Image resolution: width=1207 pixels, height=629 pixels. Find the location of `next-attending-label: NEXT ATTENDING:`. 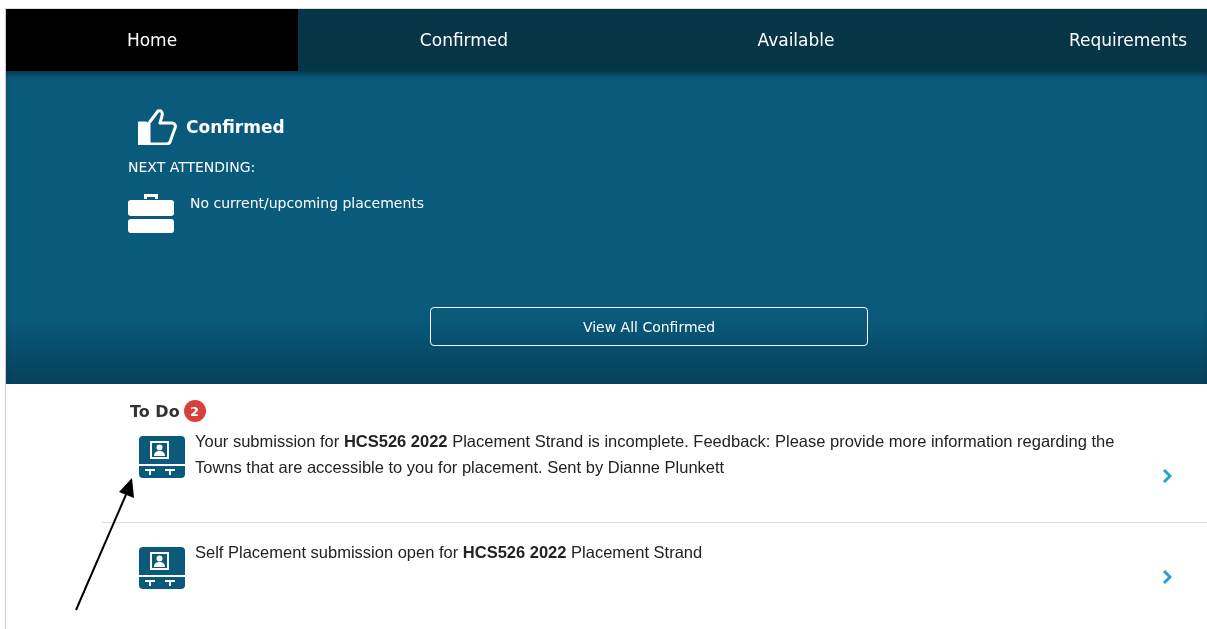

next-attending-label: NEXT ATTENDING: is located at coordinates (192, 167).